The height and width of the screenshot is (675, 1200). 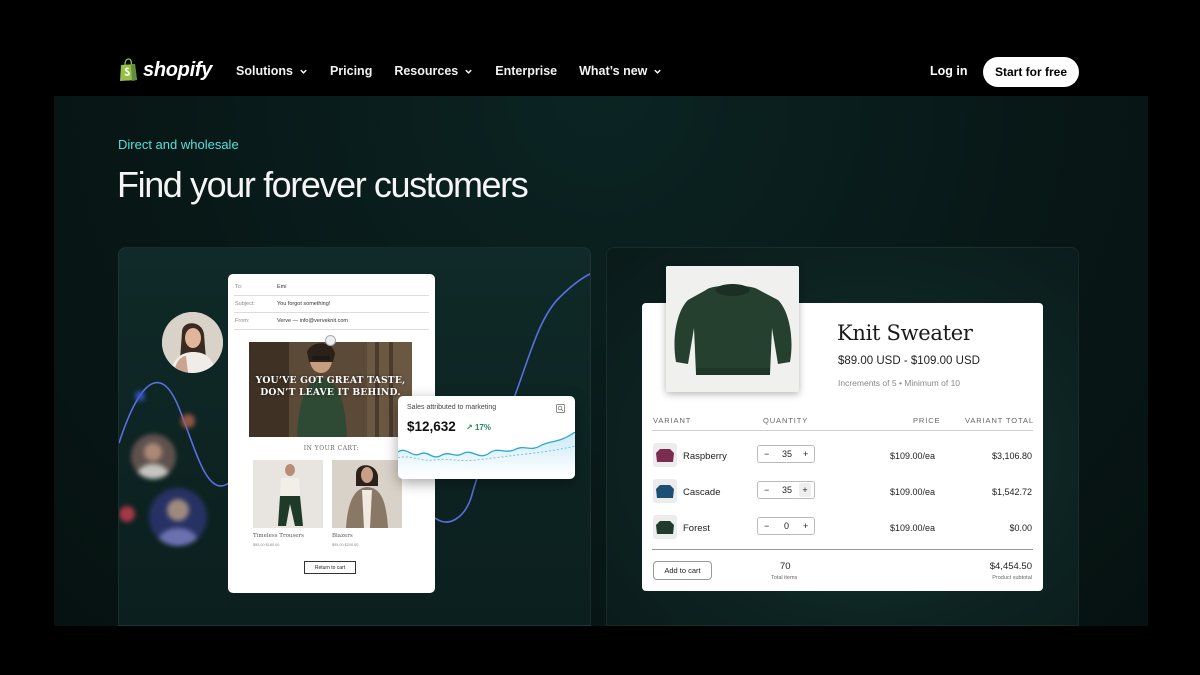 I want to click on sales-delta-value: 17%, so click(x=482, y=427).